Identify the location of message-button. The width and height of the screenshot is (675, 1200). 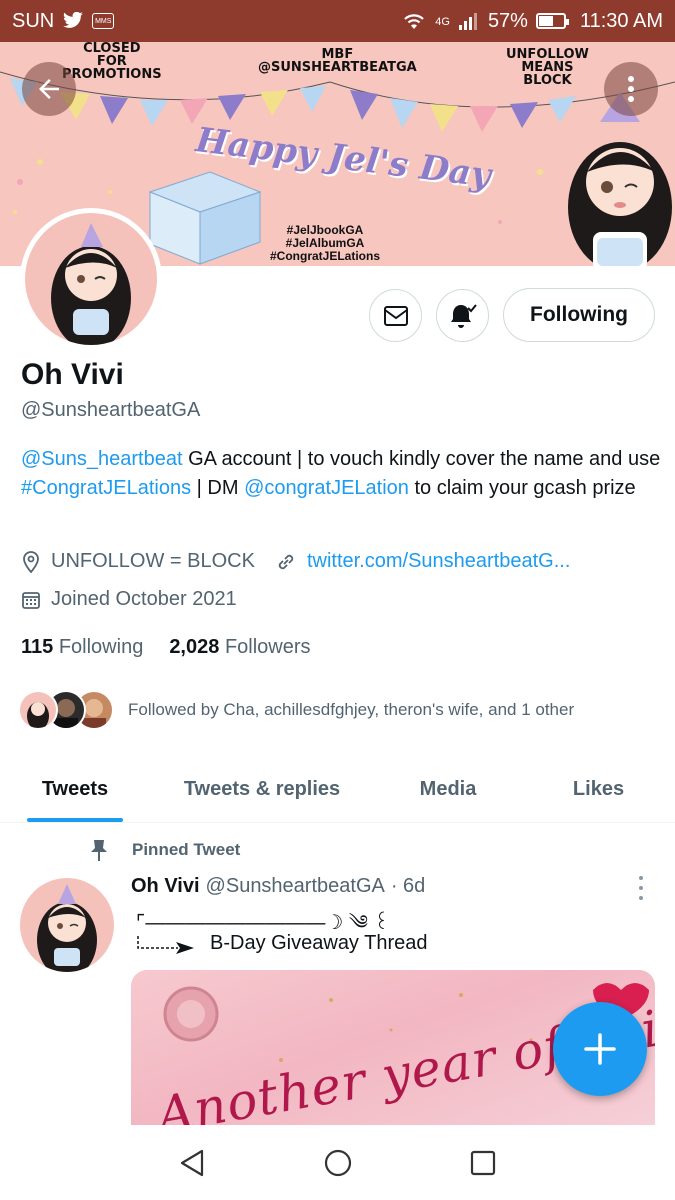
(395, 315).